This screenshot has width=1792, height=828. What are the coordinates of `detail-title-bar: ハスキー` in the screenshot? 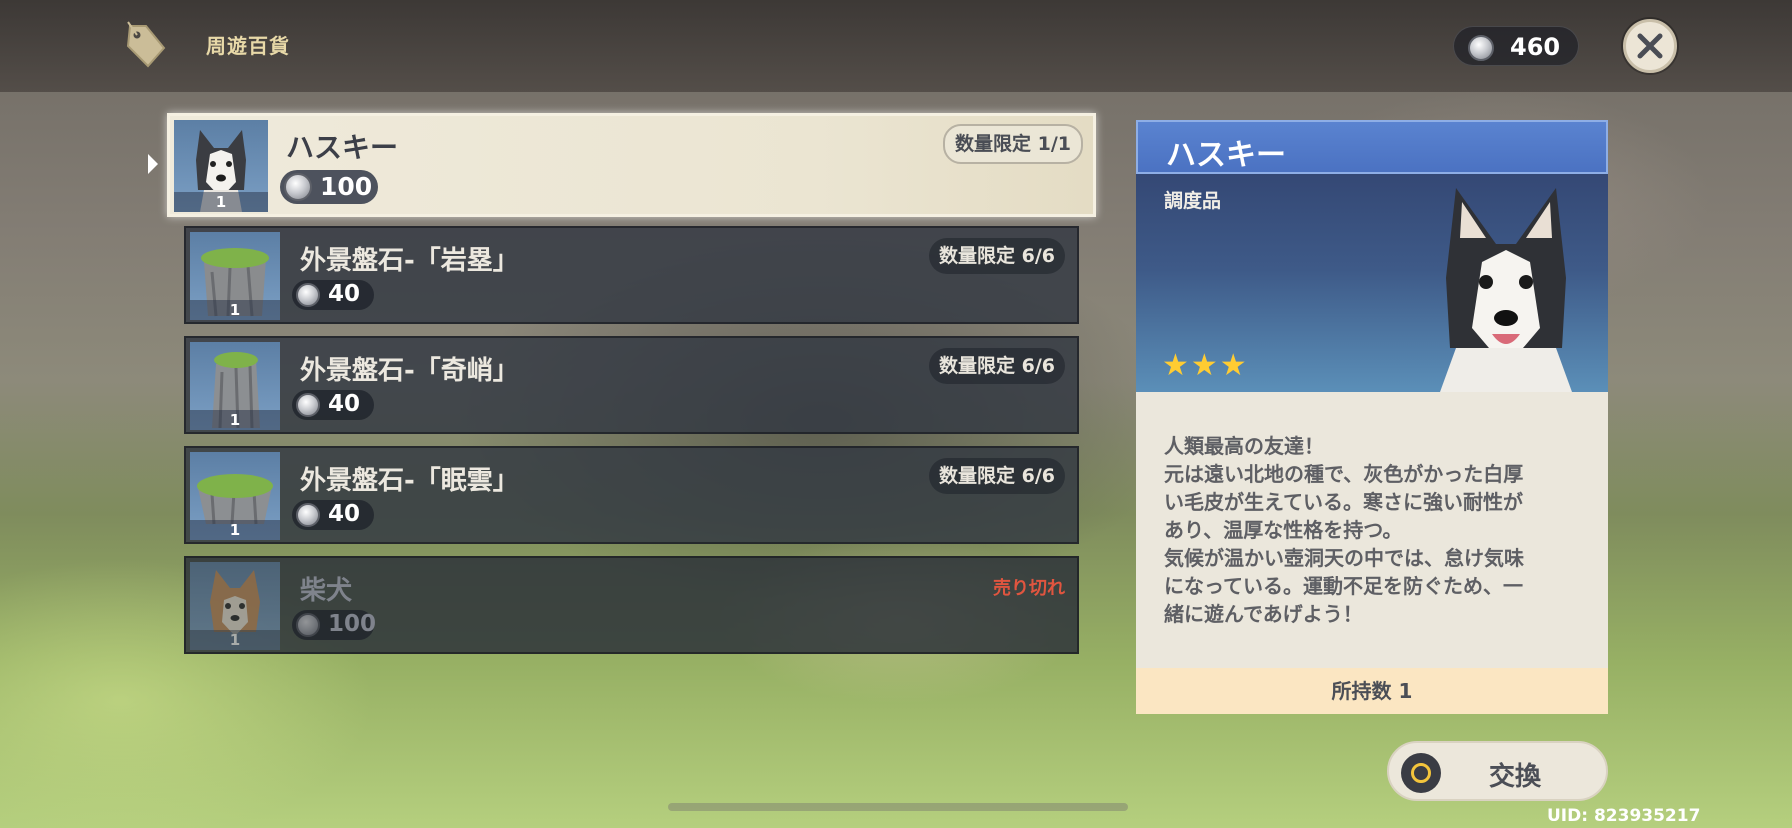 It's located at (1372, 147).